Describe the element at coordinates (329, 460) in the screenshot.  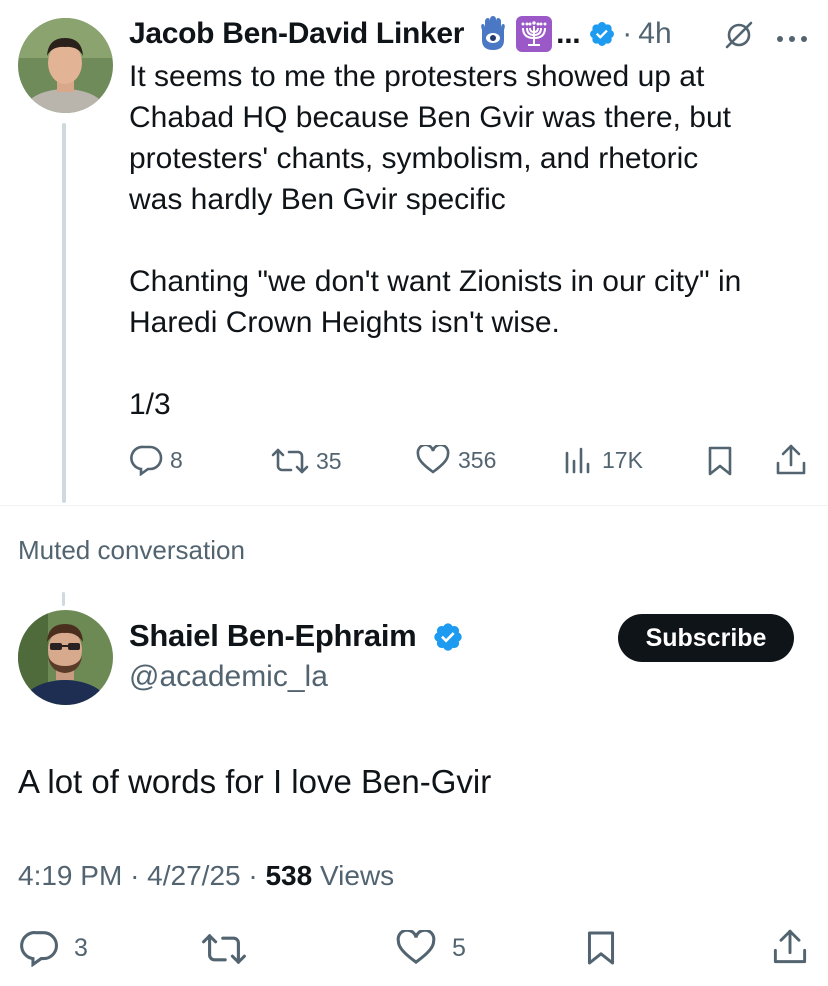
I see `repost-count: 35` at that location.